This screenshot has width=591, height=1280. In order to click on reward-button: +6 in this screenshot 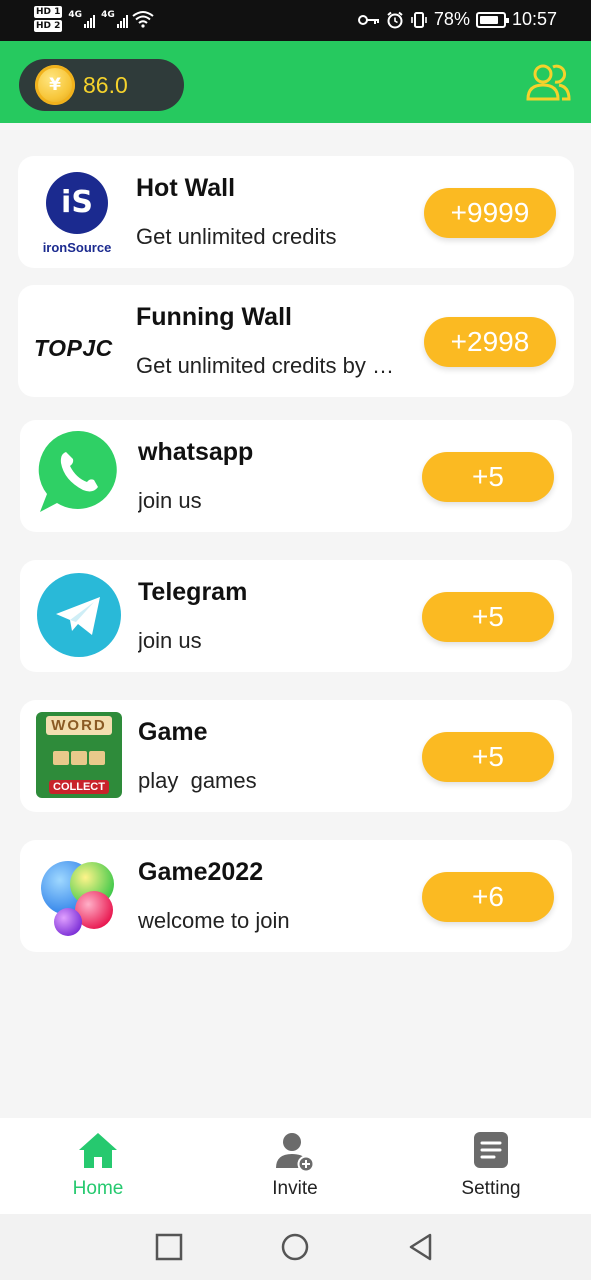, I will do `click(488, 897)`.